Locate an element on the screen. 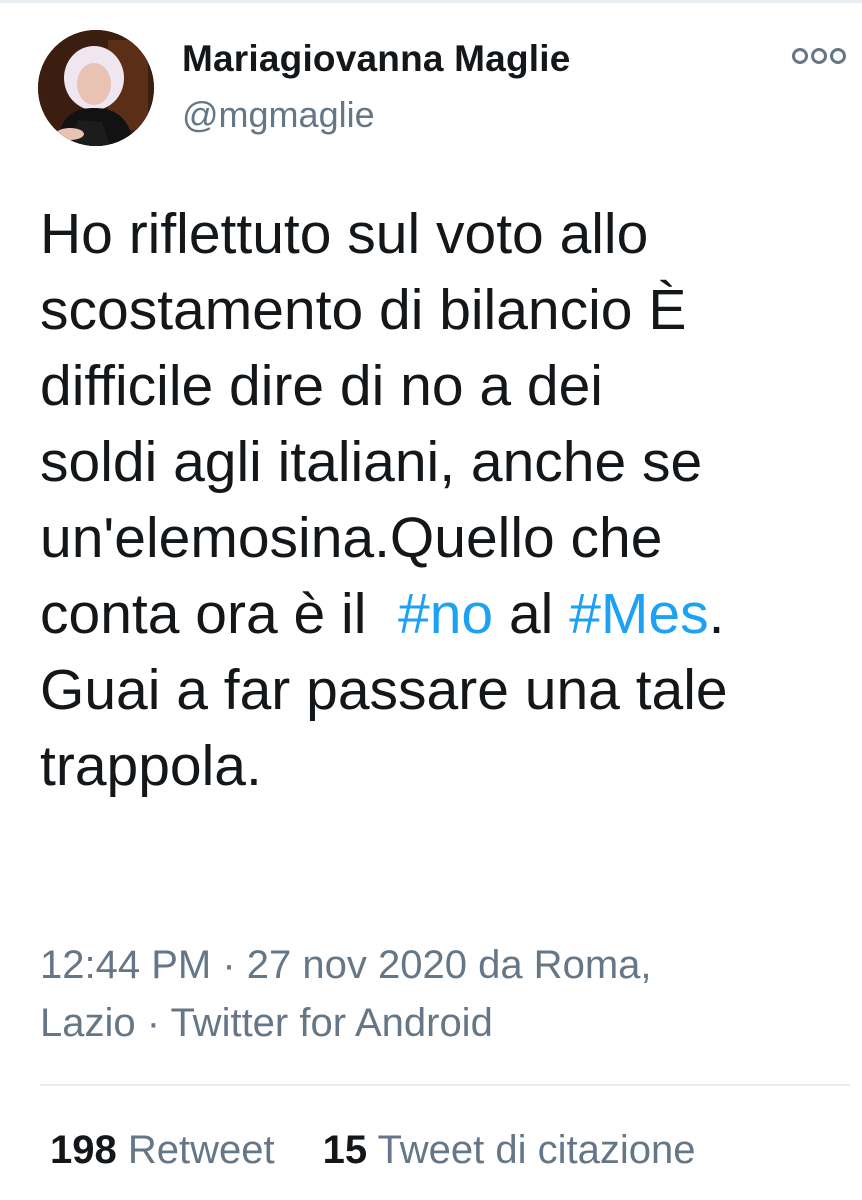 The image size is (862, 1200). tweet-stats: 198 Retweet 15 Tweet di citazione is located at coordinates (372, 1150).